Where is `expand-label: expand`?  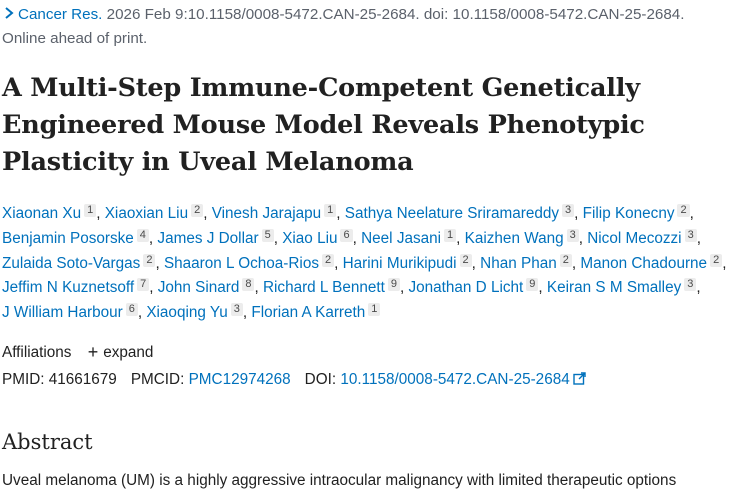
expand-label: expand is located at coordinates (128, 352).